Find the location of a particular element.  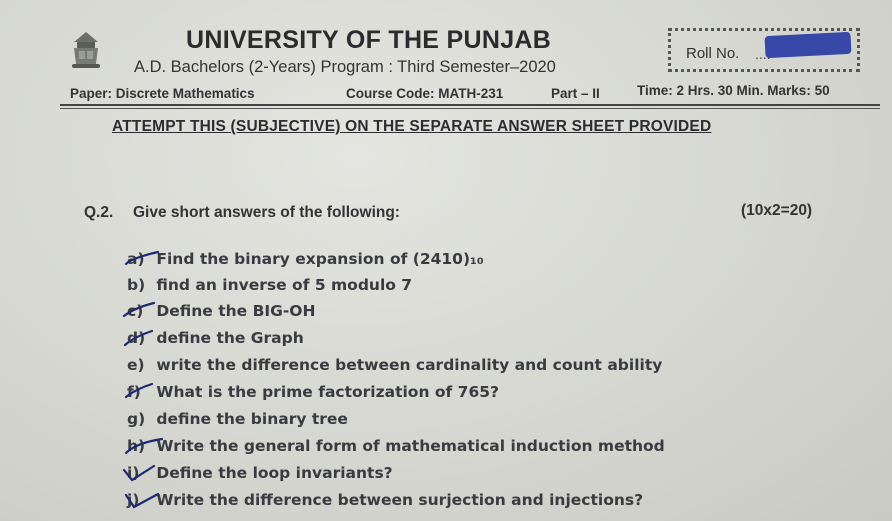

header-divider-thin is located at coordinates (470, 108).